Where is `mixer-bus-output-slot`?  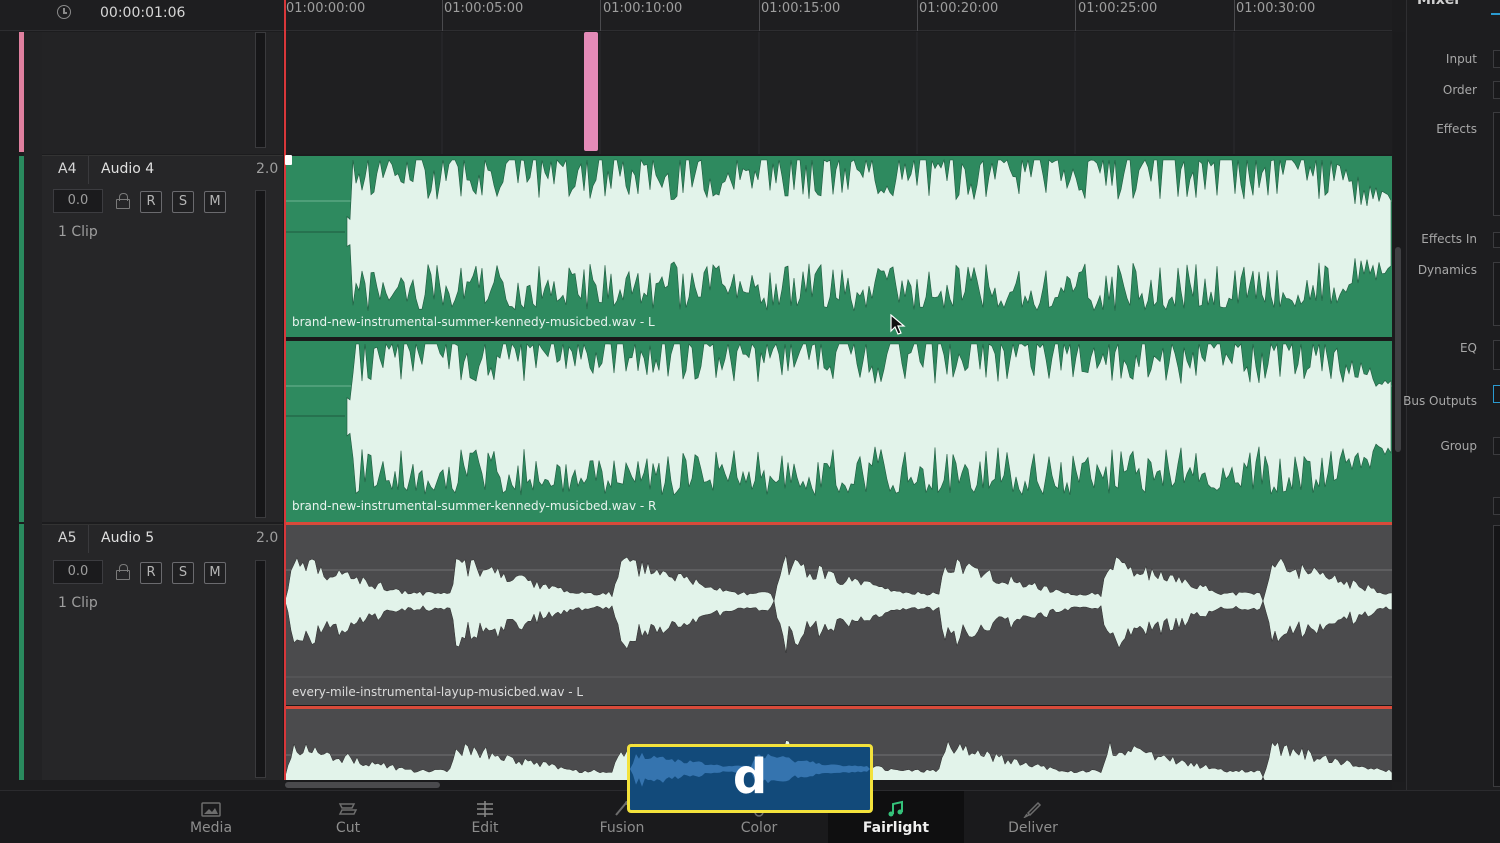
mixer-bus-output-slot is located at coordinates (1496, 394).